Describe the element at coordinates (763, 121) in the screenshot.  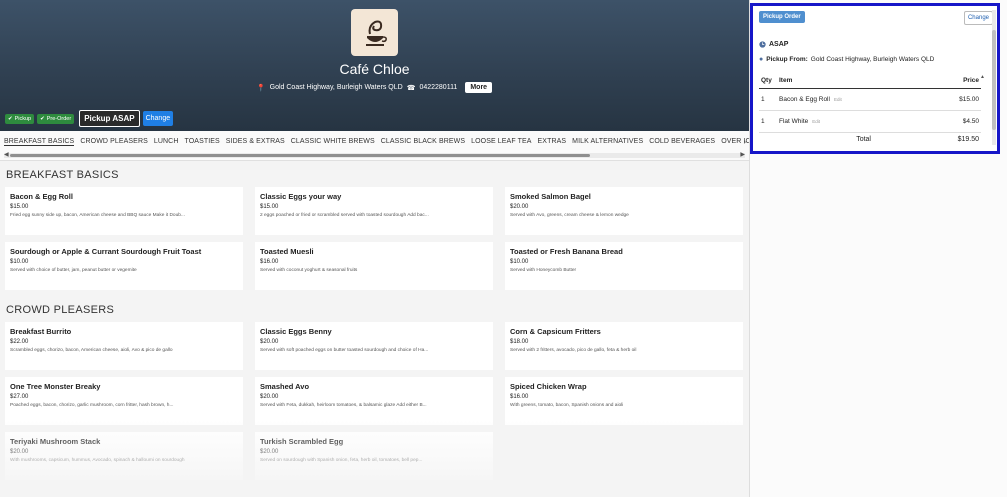
I see `line-qty: 1` at that location.